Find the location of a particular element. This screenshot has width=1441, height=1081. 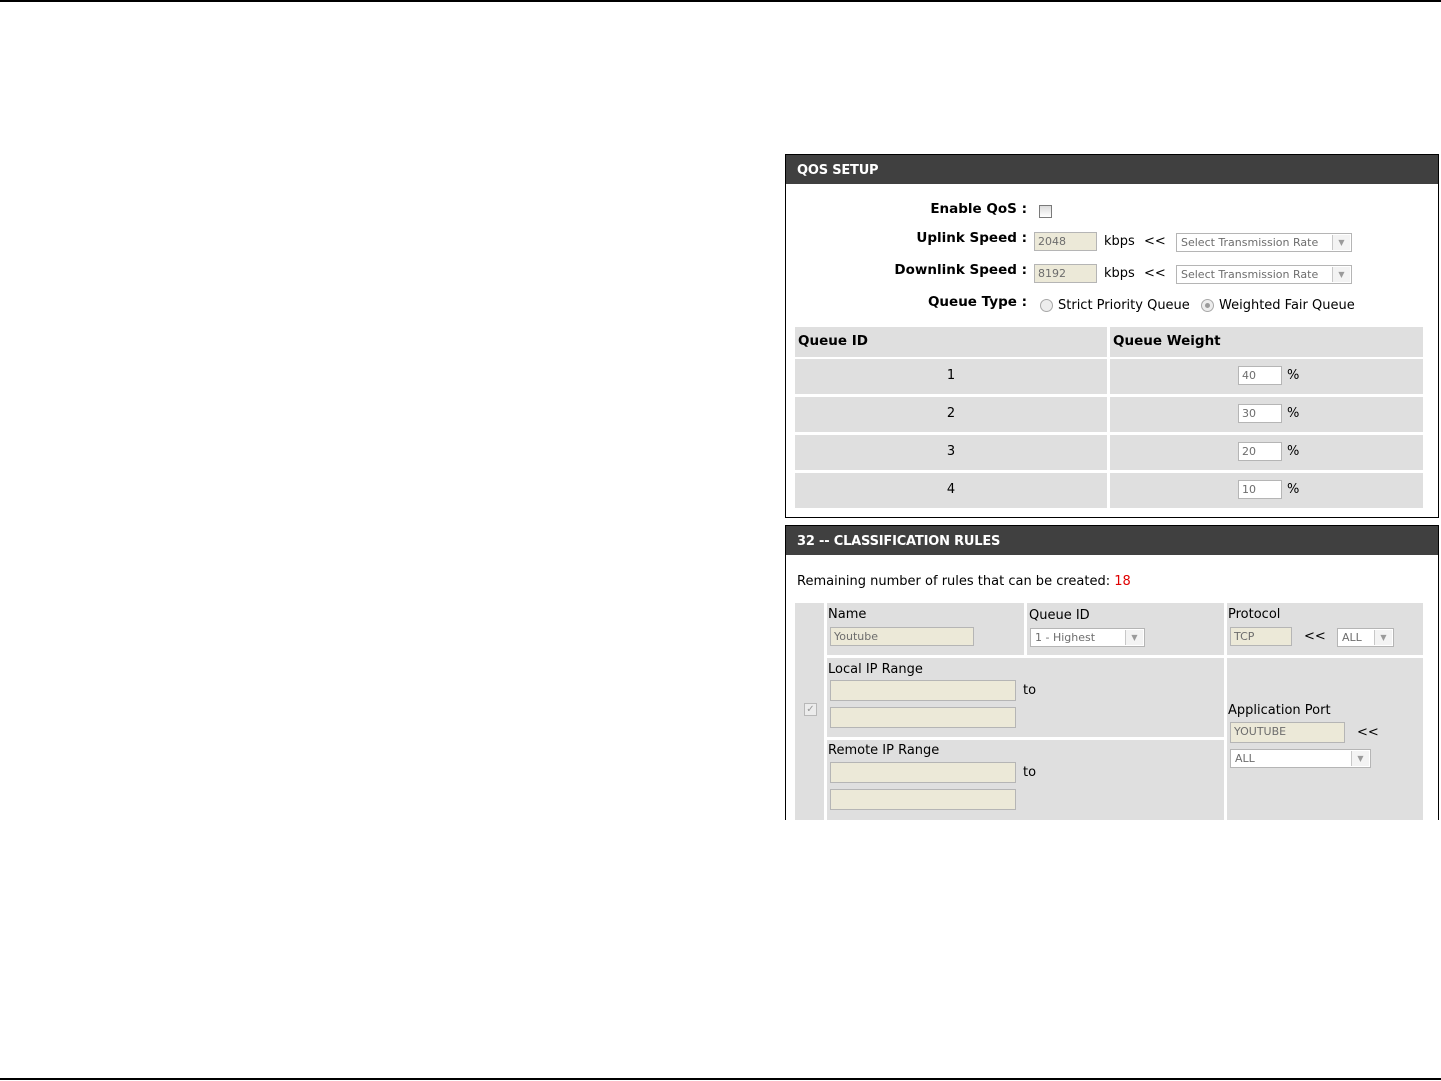

queue-id-cell: 4 is located at coordinates (951, 490).